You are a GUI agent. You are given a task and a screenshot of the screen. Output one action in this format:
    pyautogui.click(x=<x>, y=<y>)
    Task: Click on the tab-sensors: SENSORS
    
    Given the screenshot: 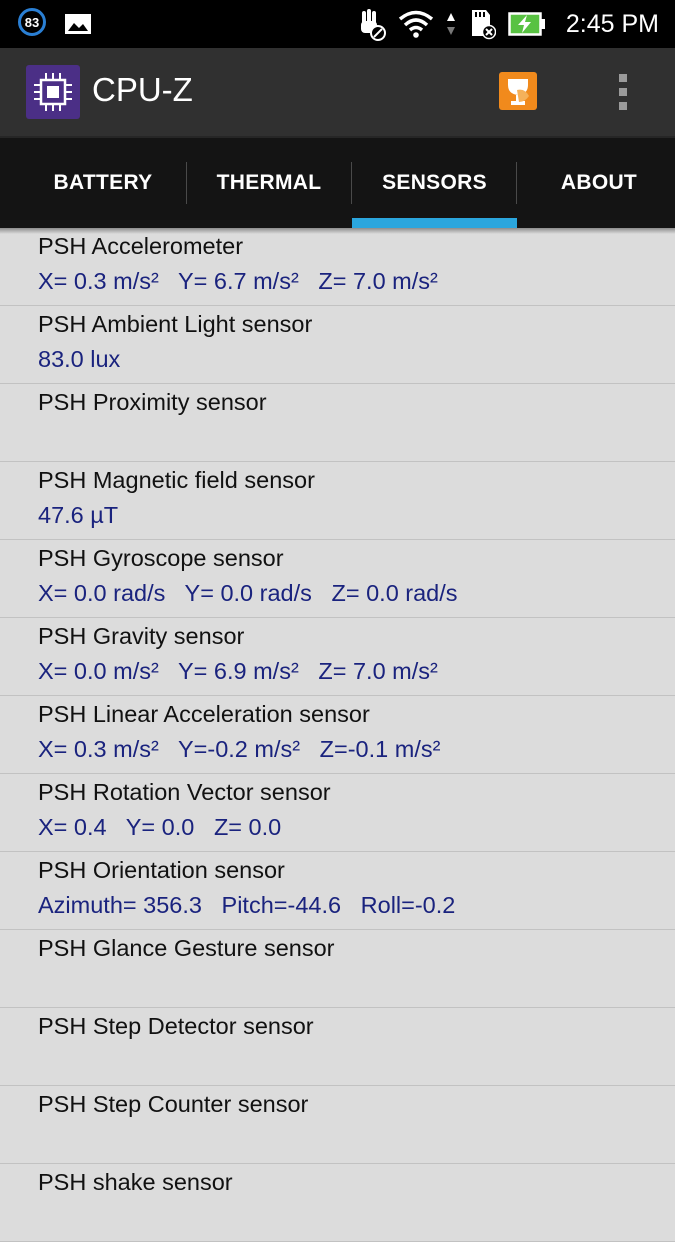 What is the action you would take?
    pyautogui.click(x=434, y=183)
    